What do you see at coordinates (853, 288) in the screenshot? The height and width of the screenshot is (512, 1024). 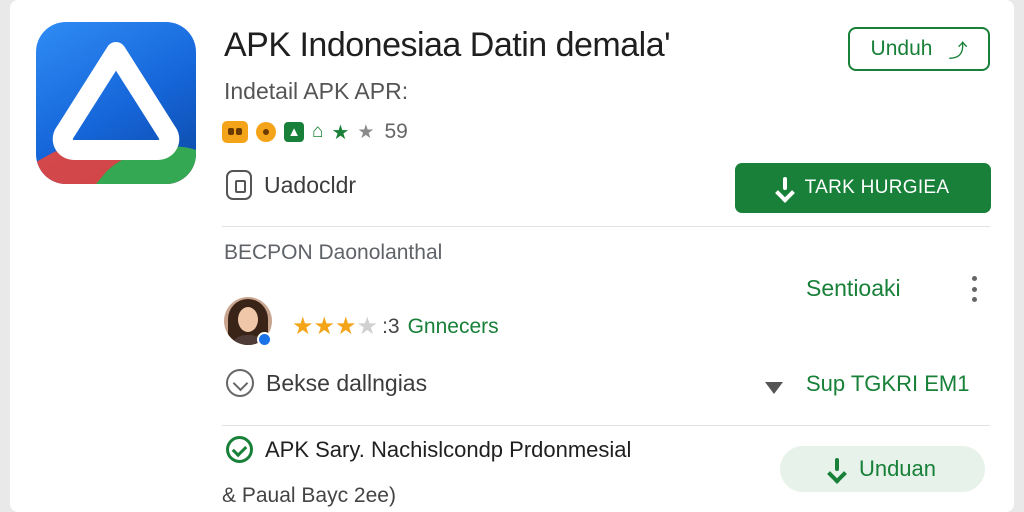 I see `section-link: Sentioaki` at bounding box center [853, 288].